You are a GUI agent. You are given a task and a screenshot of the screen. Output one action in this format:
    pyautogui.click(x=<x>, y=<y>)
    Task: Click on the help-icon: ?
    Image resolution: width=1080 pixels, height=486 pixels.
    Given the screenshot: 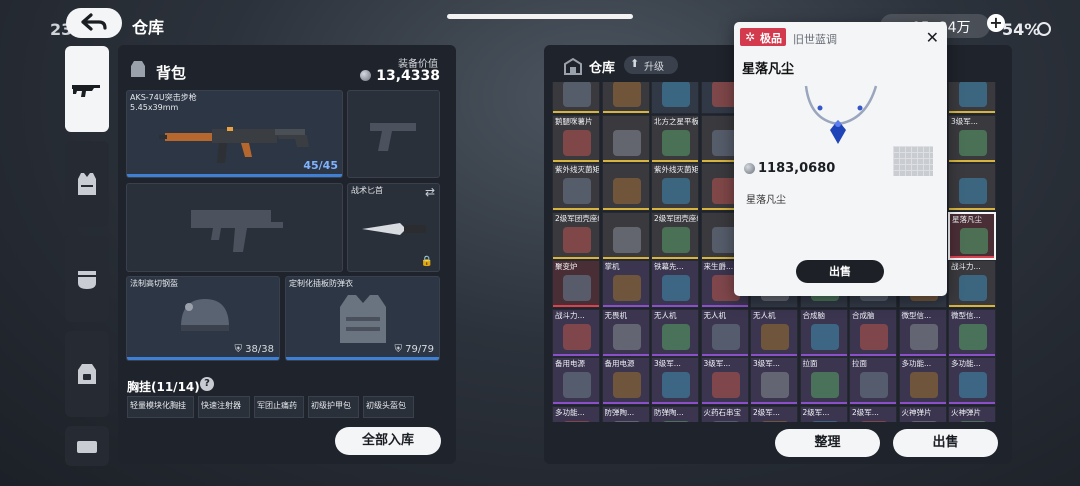 What is the action you would take?
    pyautogui.click(x=207, y=384)
    